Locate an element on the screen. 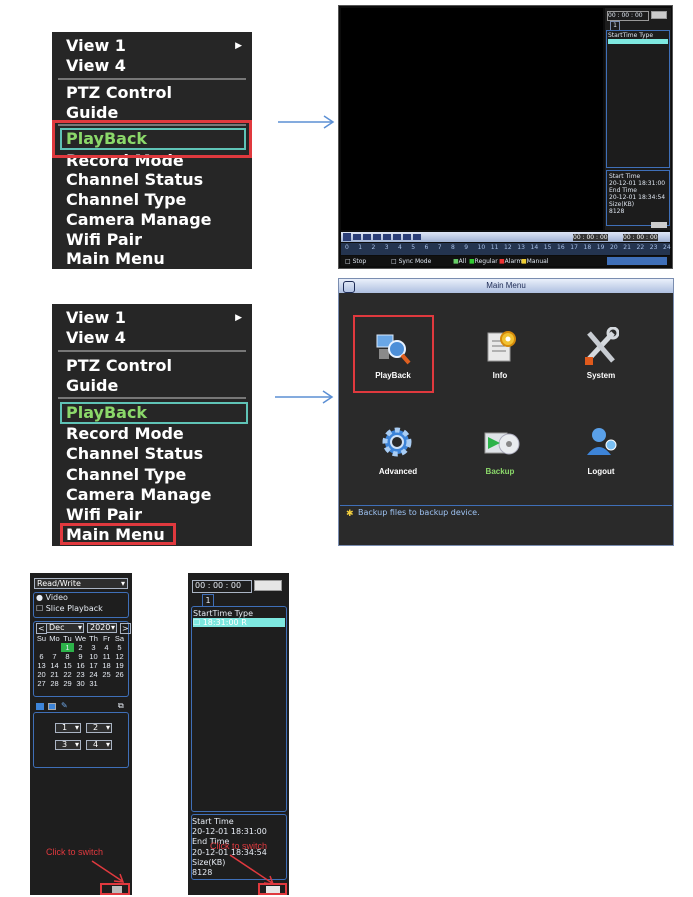 Image resolution: width=693 pixels, height=897 pixels. calendar-day: 15 is located at coordinates (67, 665).